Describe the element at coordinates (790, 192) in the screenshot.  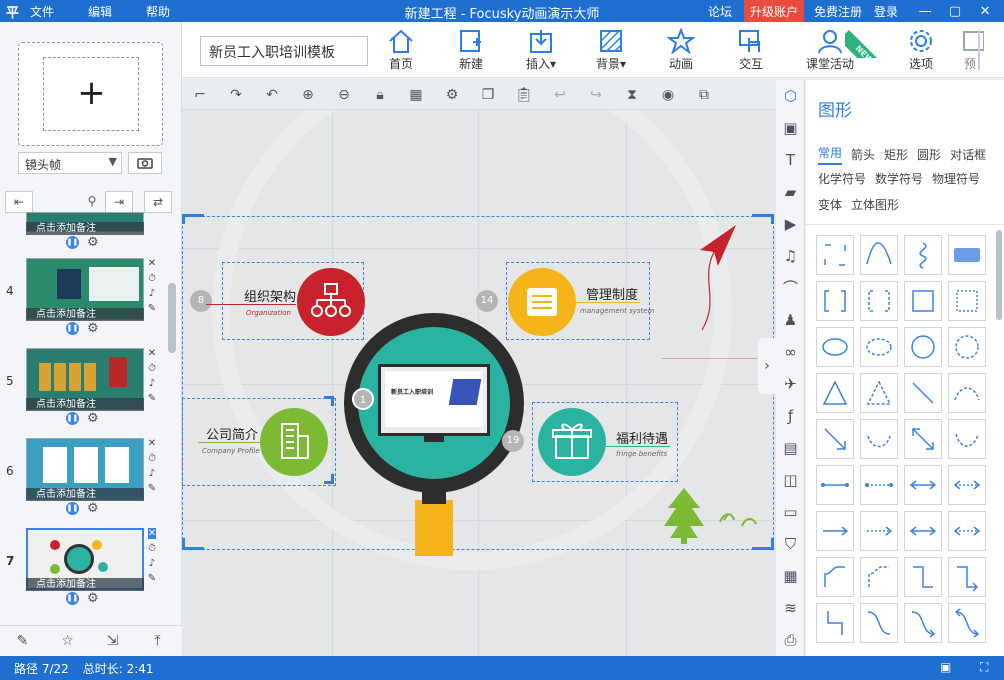
I see `comment-tab-icon: ▰` at that location.